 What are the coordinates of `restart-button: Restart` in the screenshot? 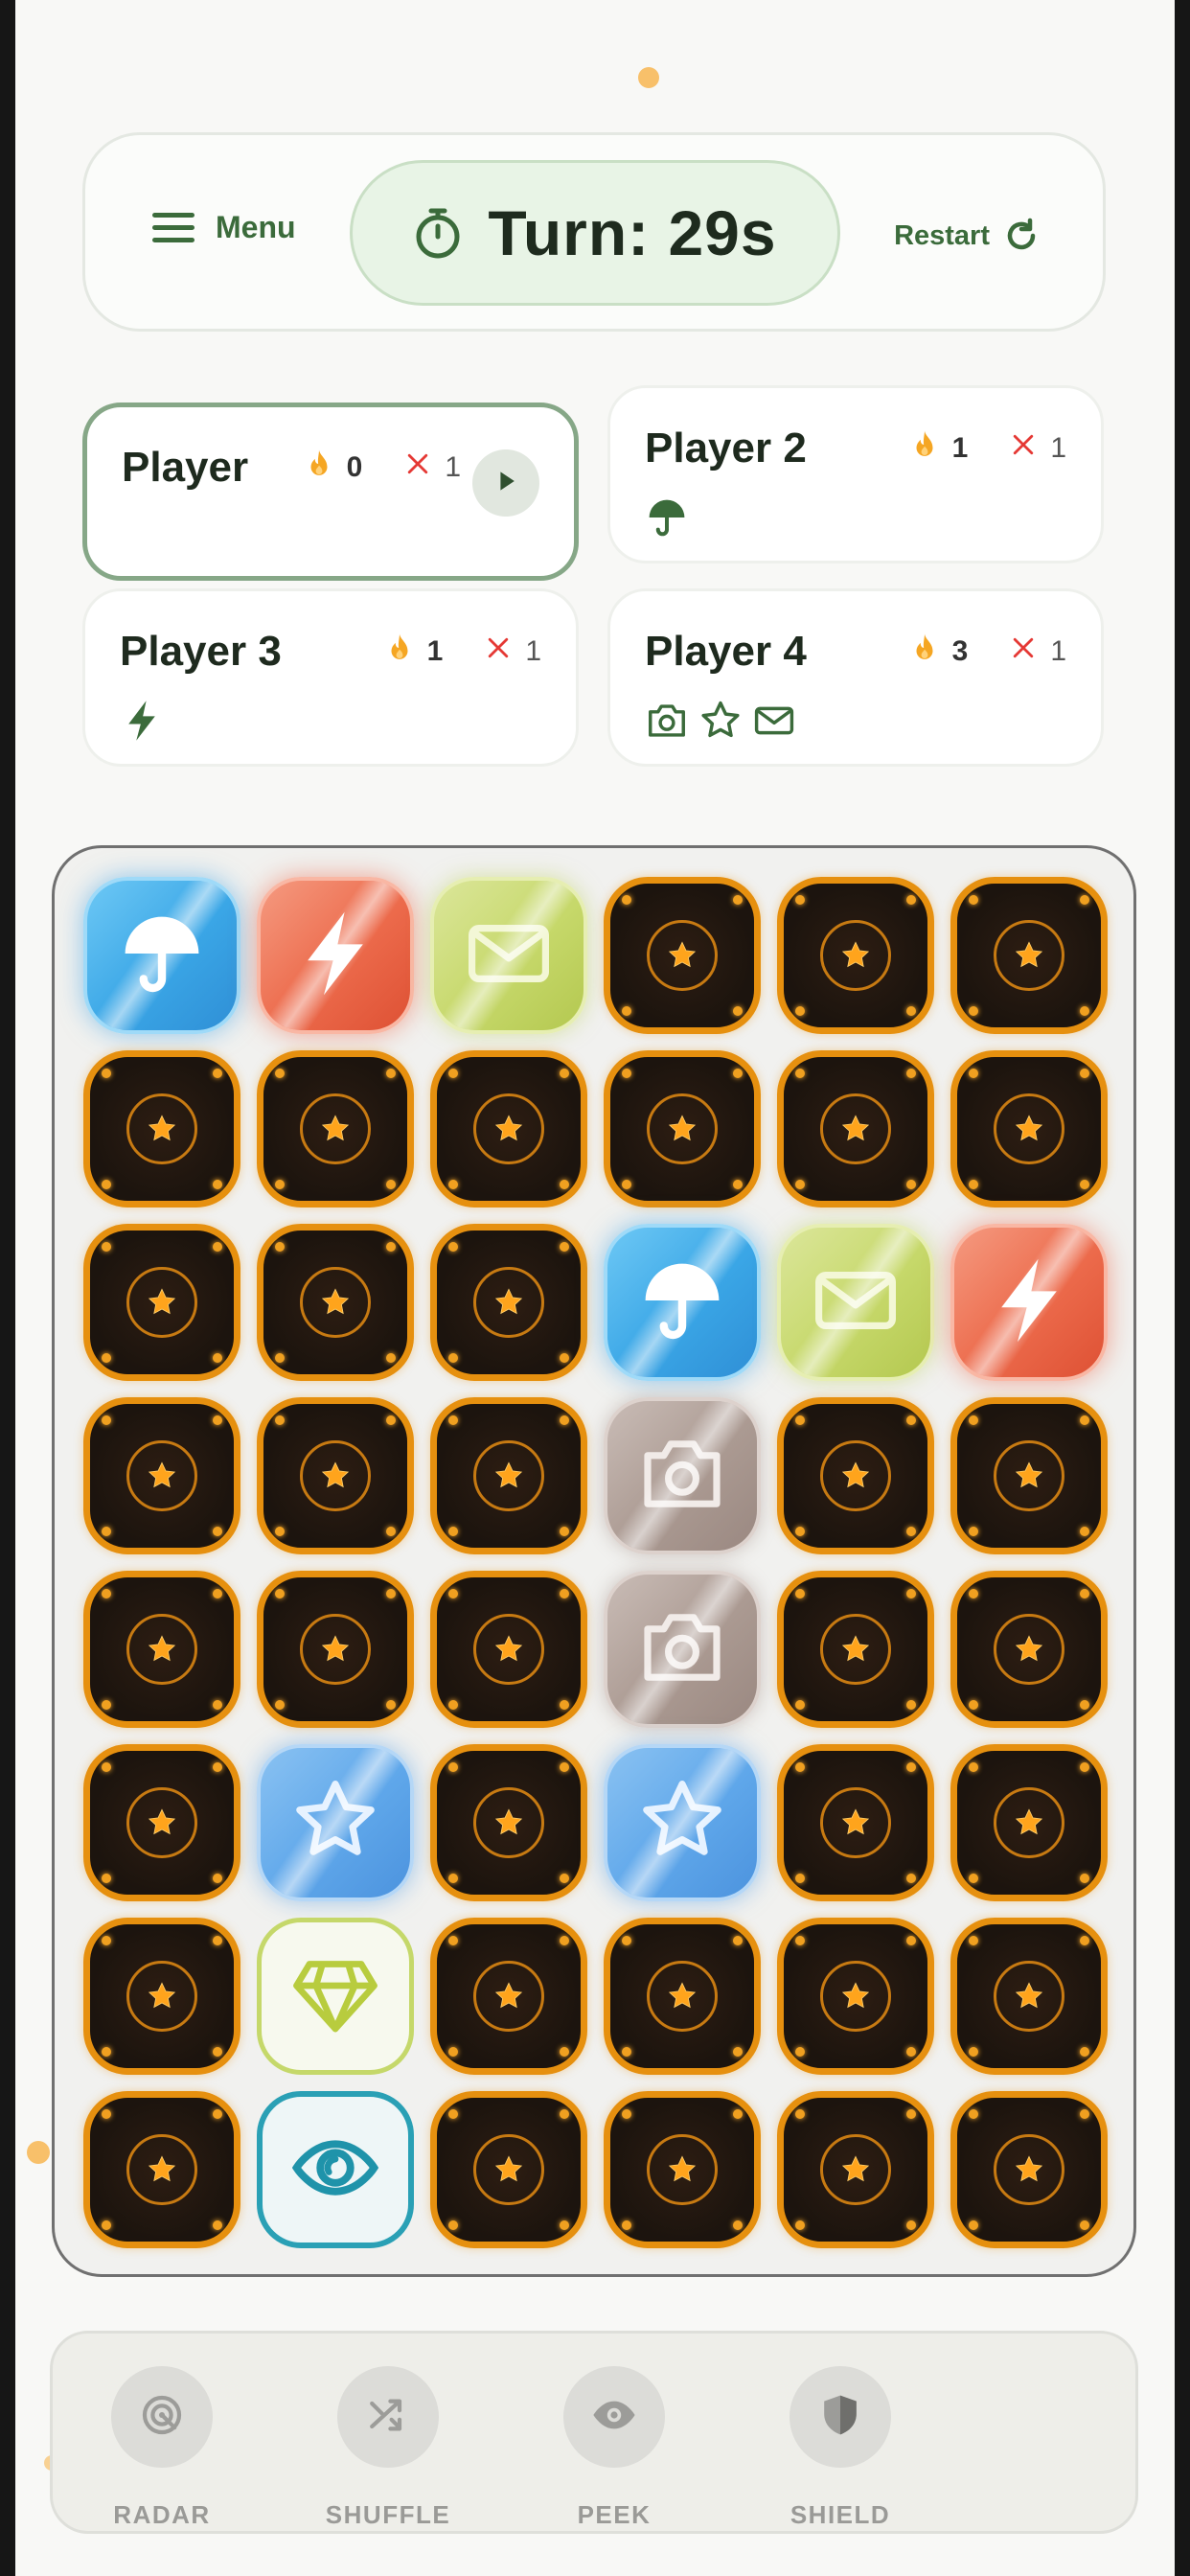 It's located at (967, 236).